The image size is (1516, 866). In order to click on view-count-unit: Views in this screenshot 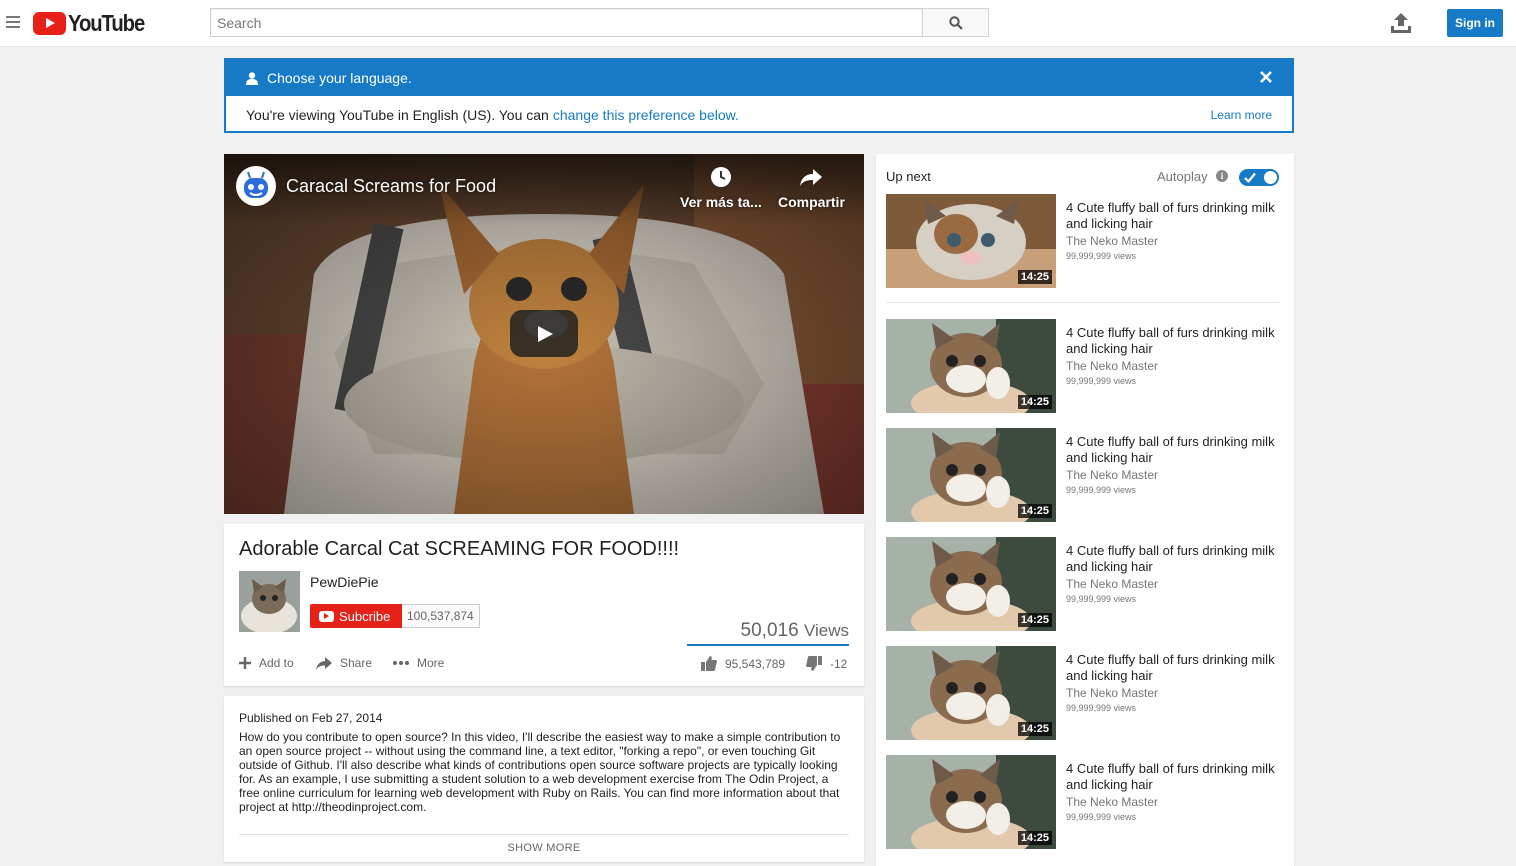, I will do `click(826, 630)`.